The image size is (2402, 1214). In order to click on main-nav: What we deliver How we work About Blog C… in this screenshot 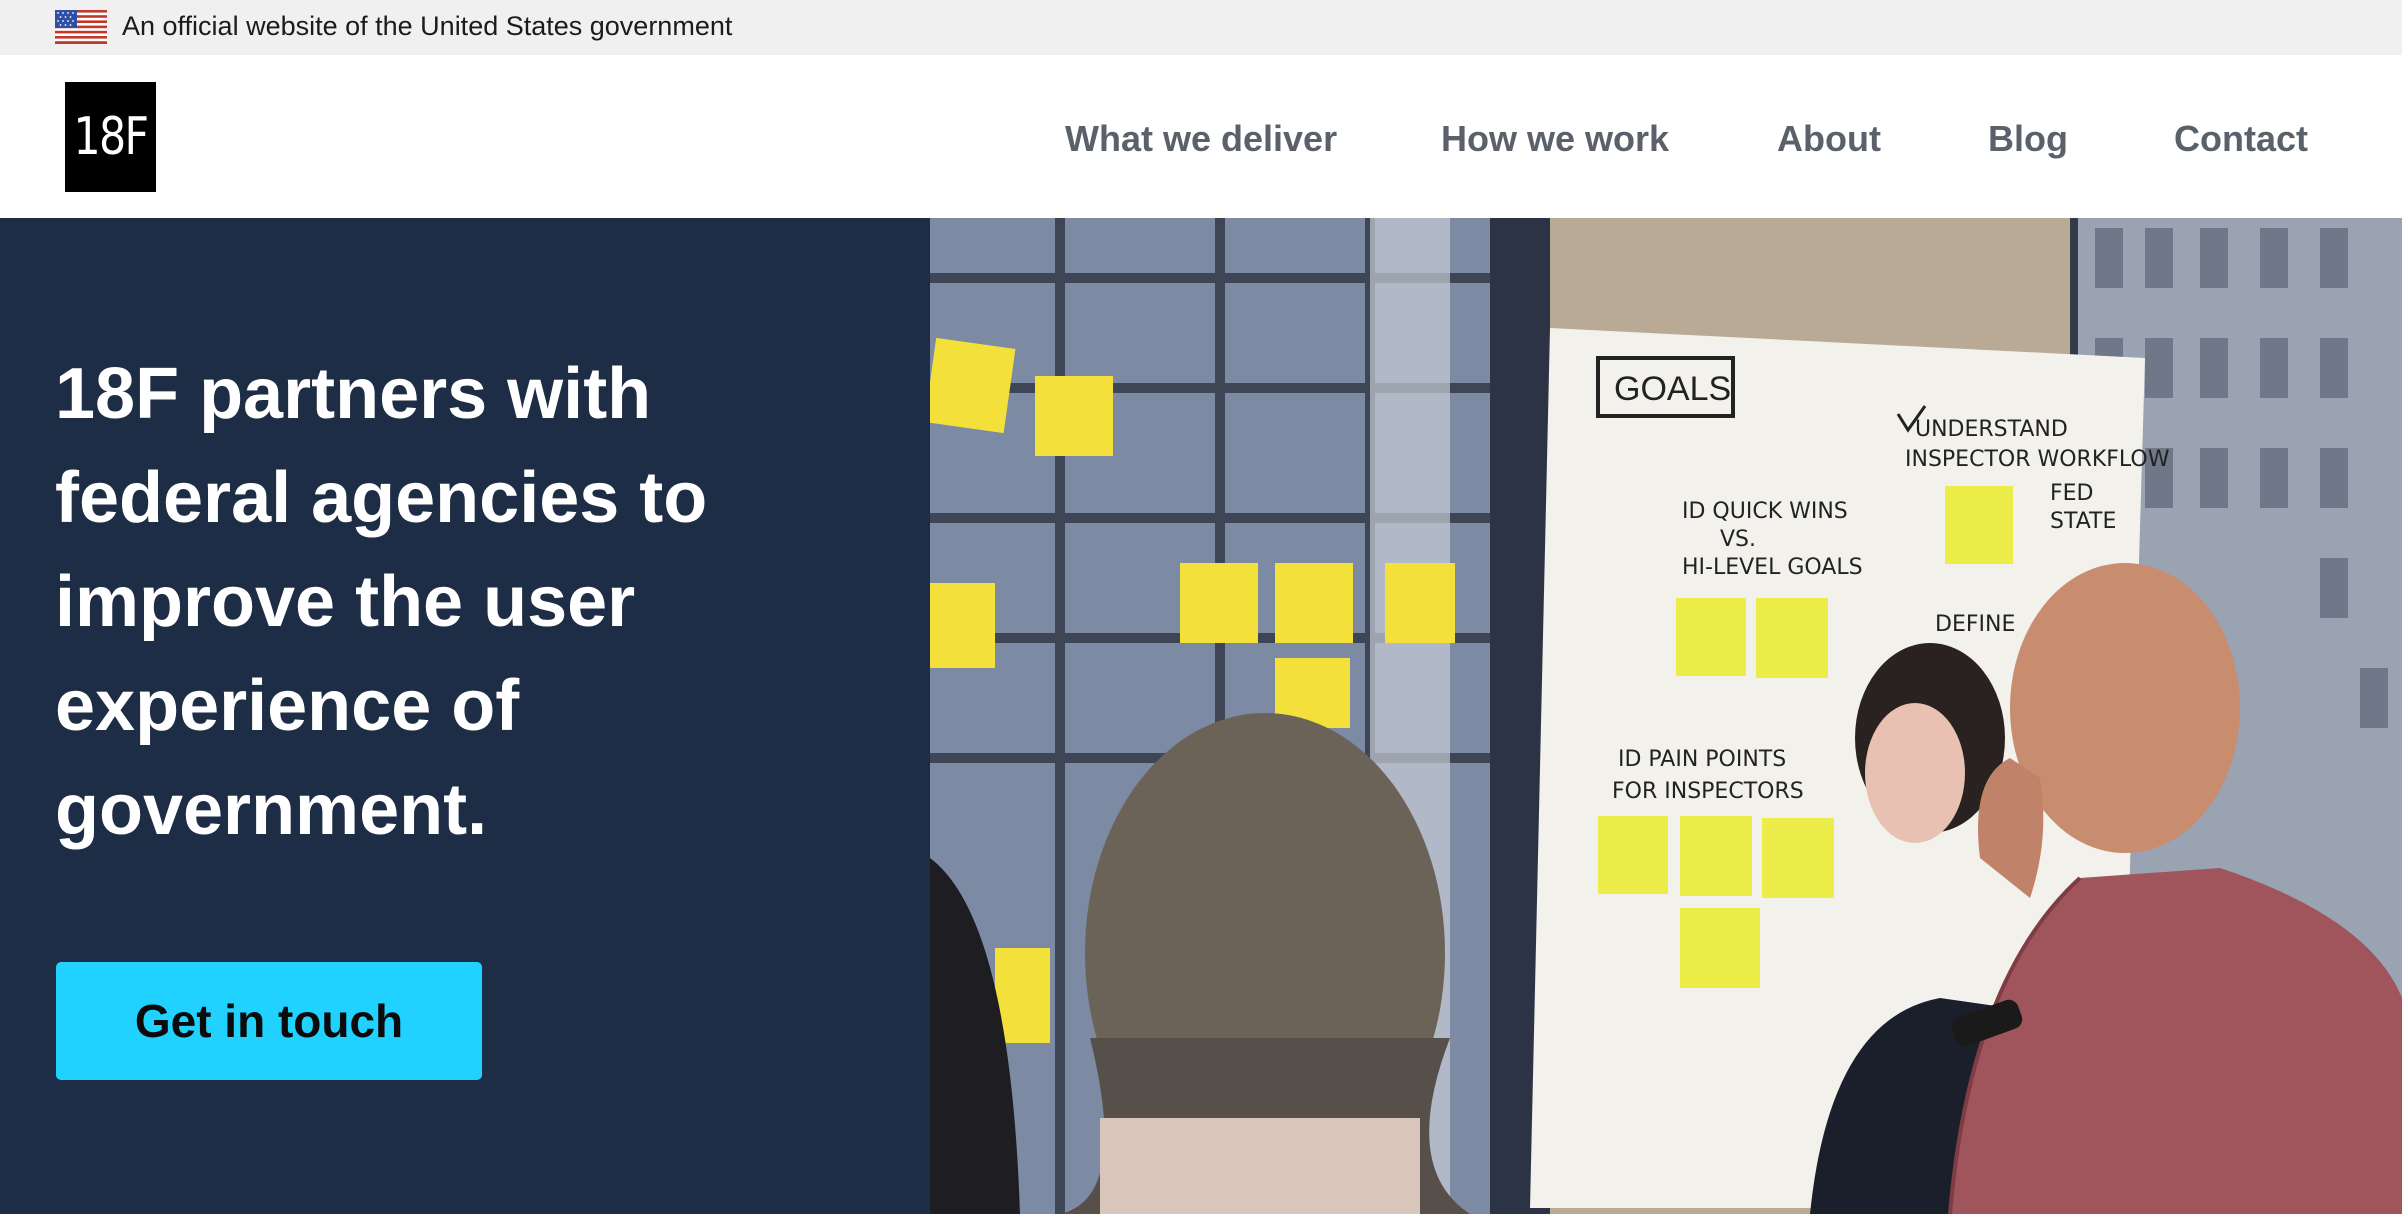, I will do `click(1201, 139)`.